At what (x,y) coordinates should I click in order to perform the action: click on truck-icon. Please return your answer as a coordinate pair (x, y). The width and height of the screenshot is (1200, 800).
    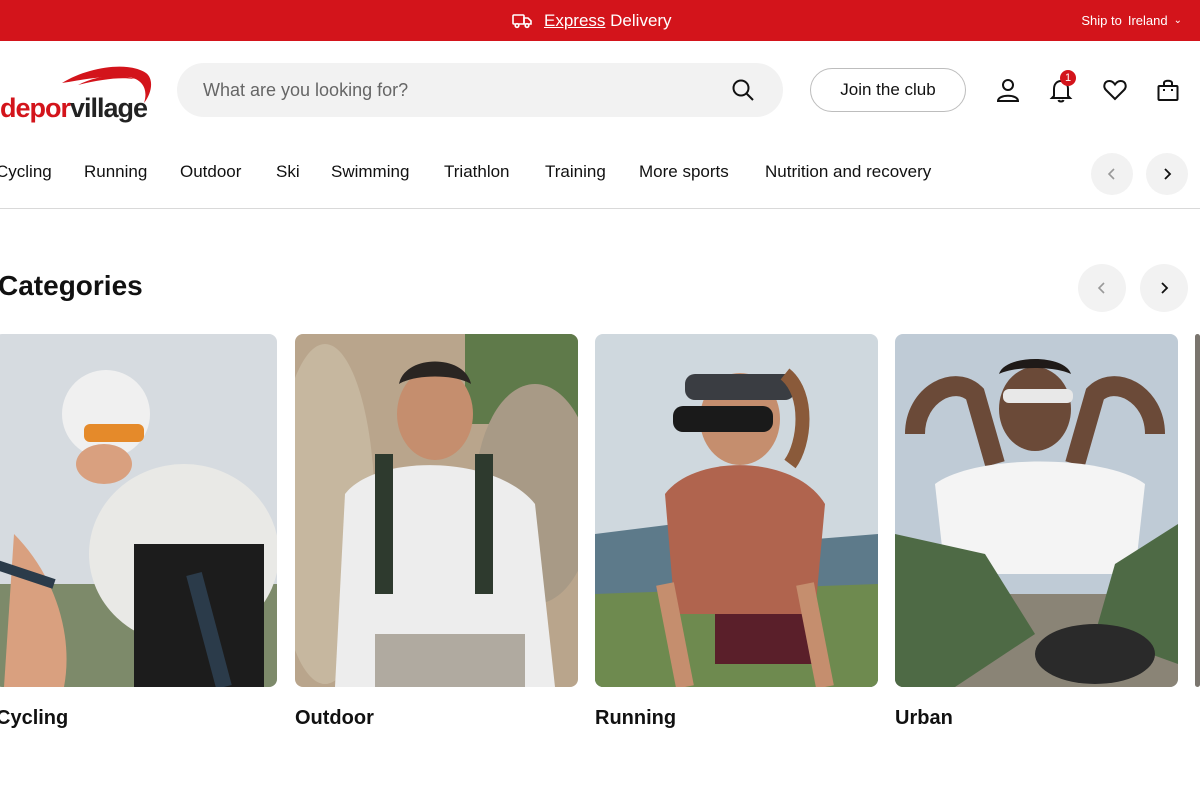
    Looking at the image, I should click on (522, 21).